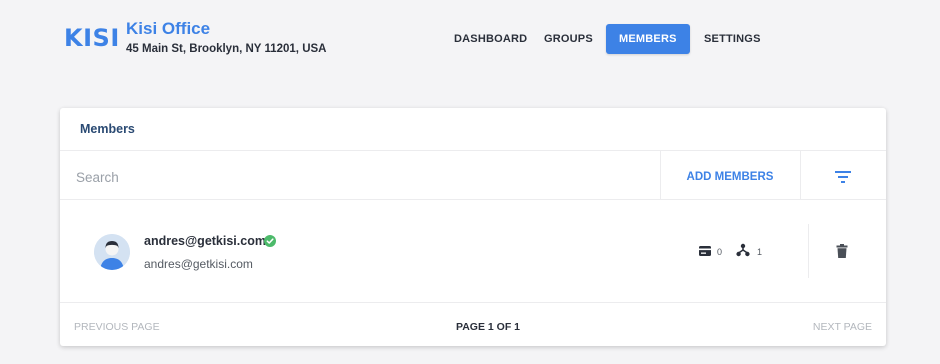 Image resolution: width=940 pixels, height=364 pixels. Describe the element at coordinates (107, 129) in the screenshot. I see `members-card-title: Members` at that location.